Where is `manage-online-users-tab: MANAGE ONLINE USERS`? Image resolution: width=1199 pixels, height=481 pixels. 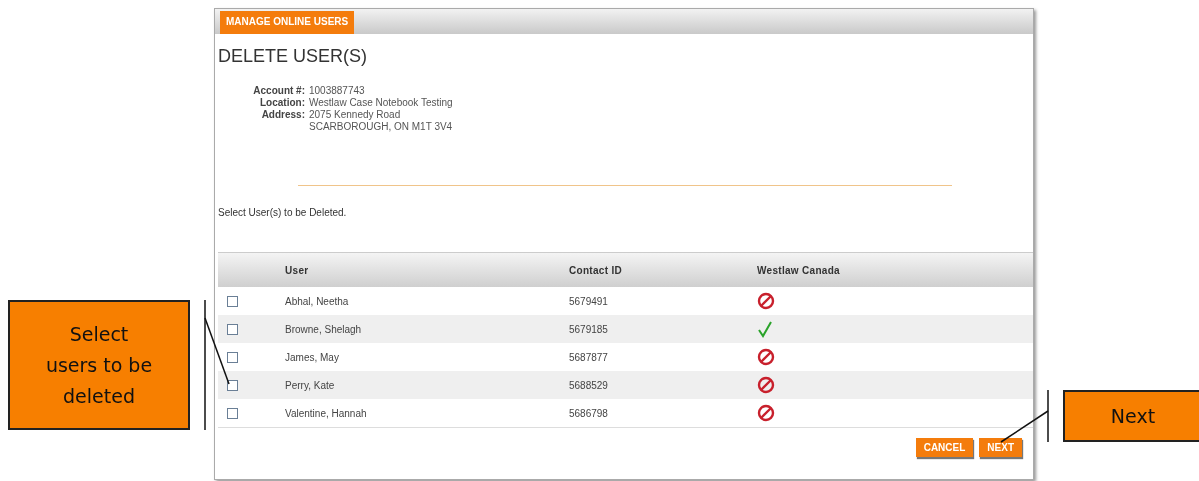 manage-online-users-tab: MANAGE ONLINE USERS is located at coordinates (287, 22).